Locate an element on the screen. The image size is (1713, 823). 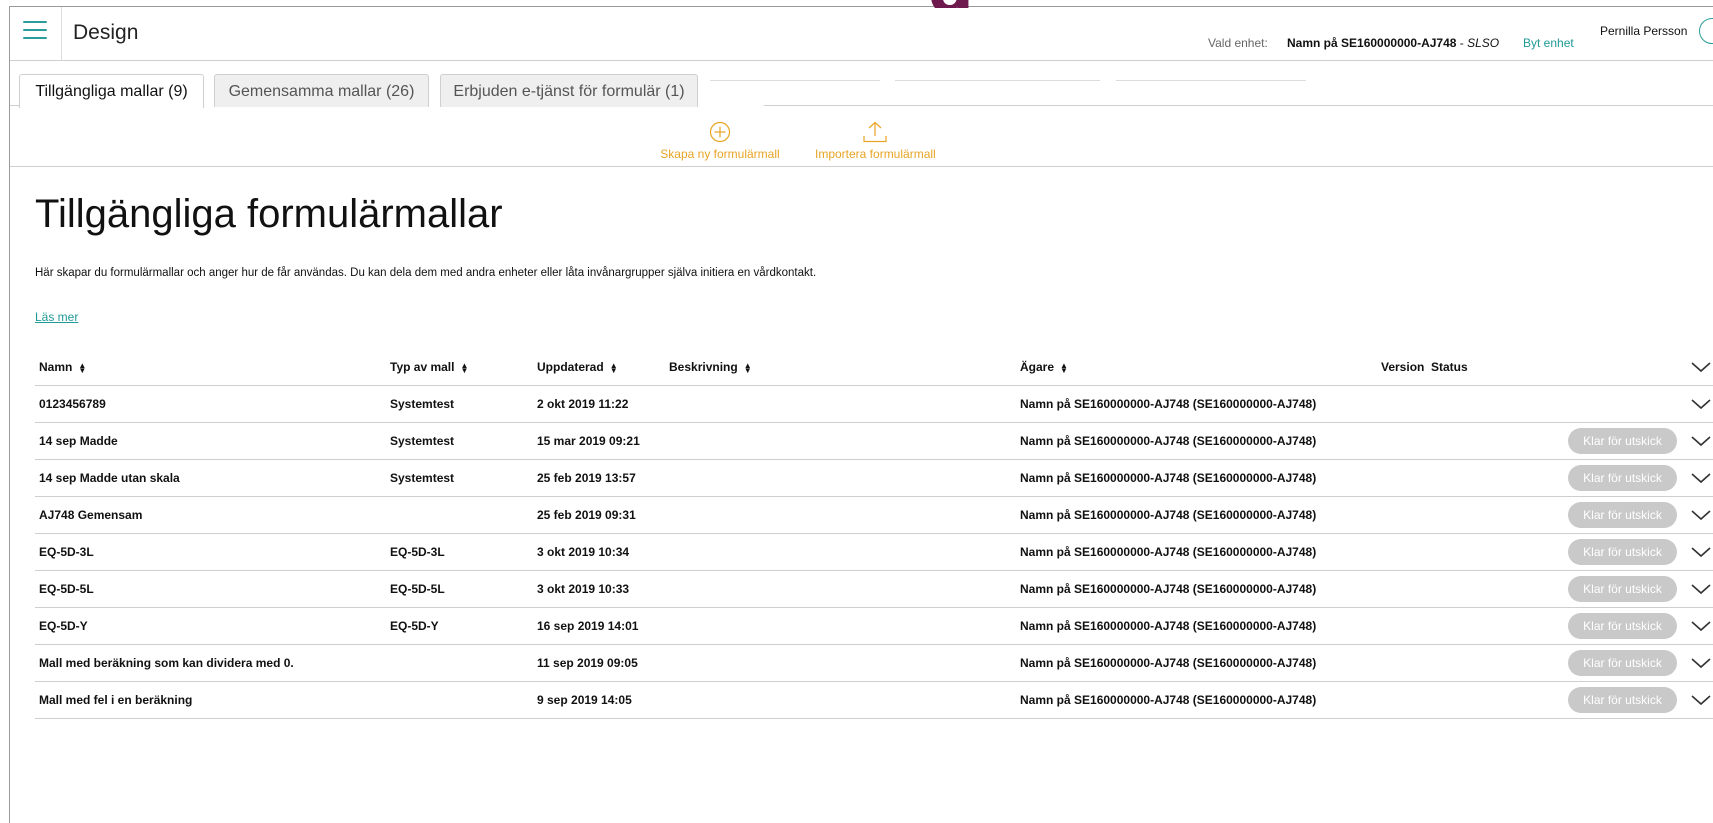
header-name: Namn ▲ ▼ is located at coordinates (62, 367).